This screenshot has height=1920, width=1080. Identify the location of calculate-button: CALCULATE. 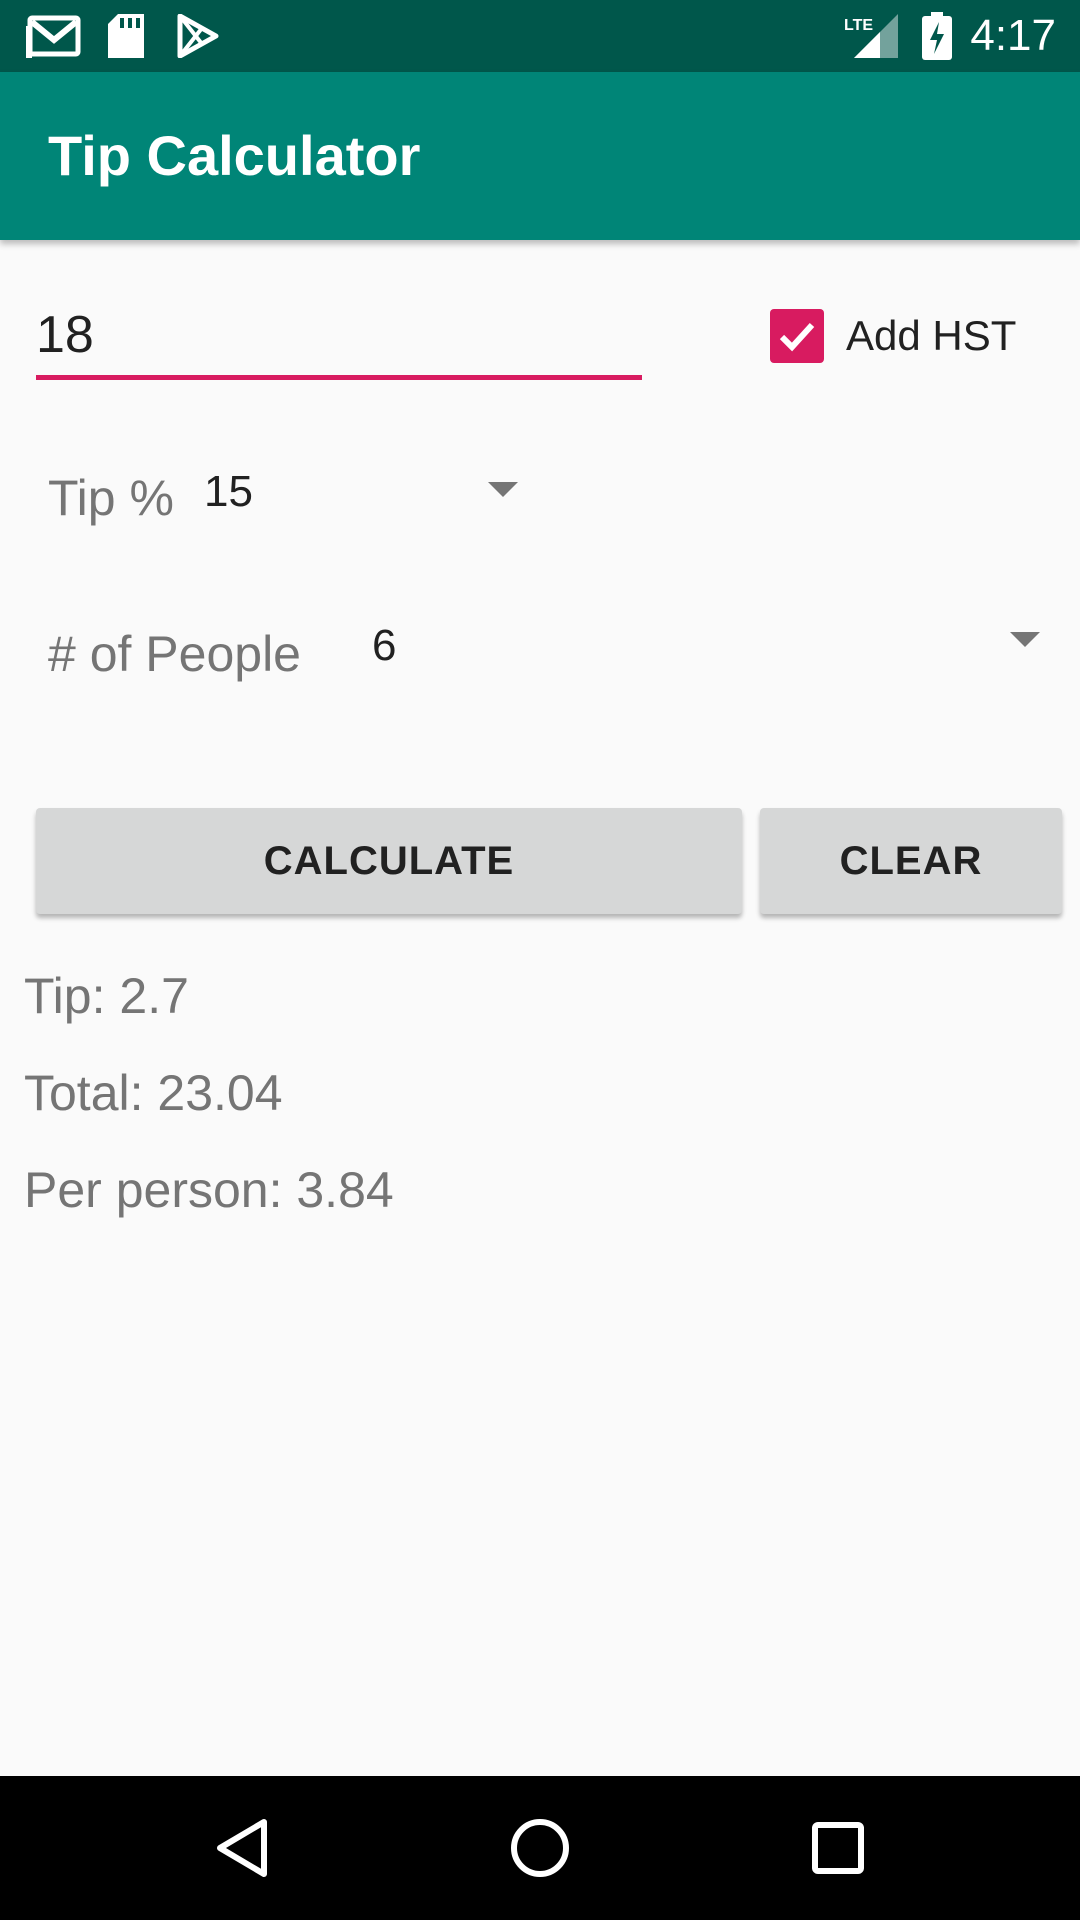
(389, 861).